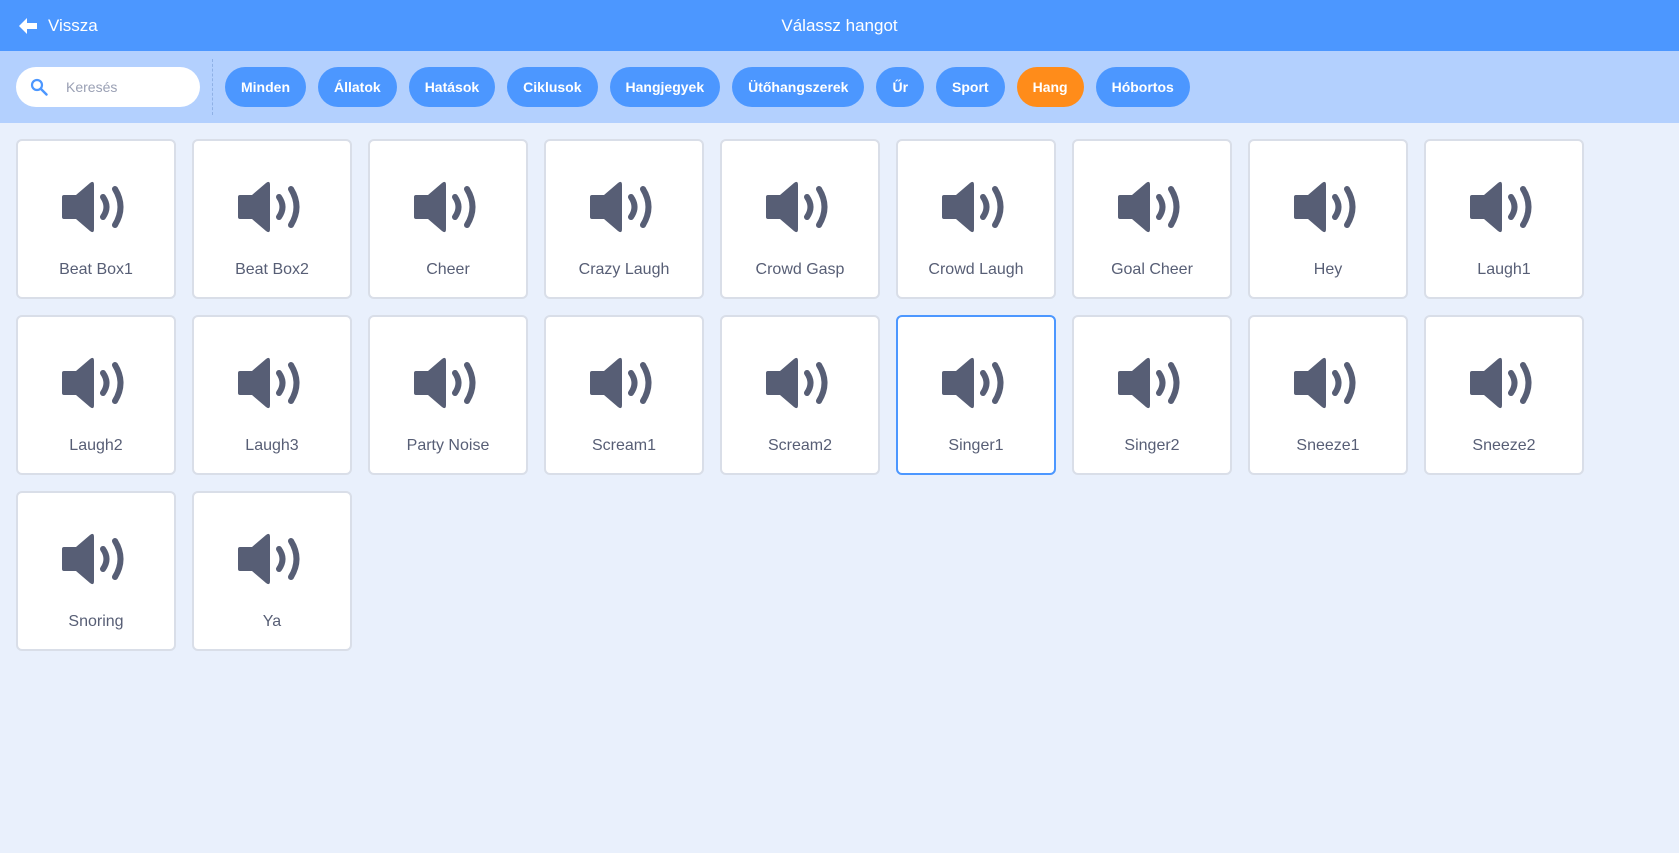  I want to click on sound-label: Party Noise, so click(448, 445).